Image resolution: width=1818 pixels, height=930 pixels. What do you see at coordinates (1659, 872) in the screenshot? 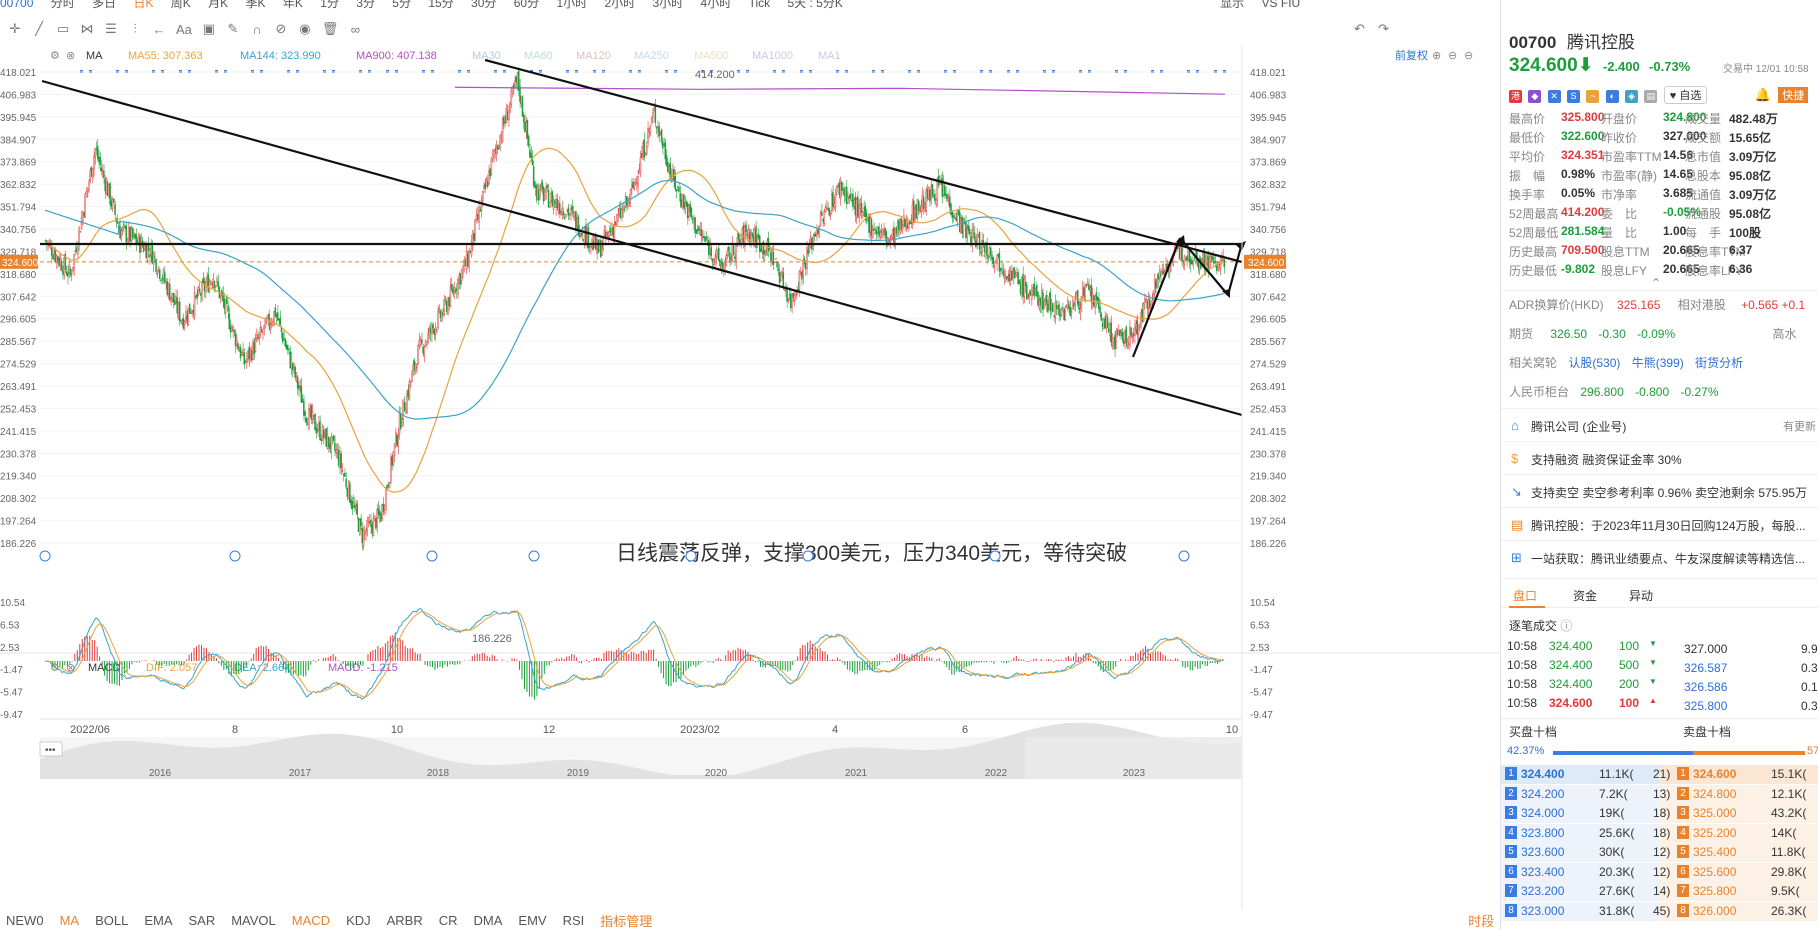
I see `book-row: 6 323.400 20.3K(12) 6 325.600 29.8K(` at bounding box center [1659, 872].